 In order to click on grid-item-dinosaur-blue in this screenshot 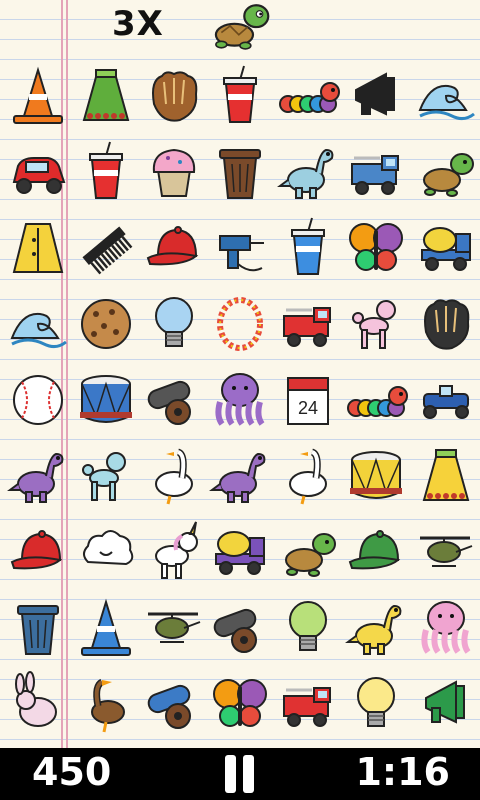, I will do `click(308, 172)`.